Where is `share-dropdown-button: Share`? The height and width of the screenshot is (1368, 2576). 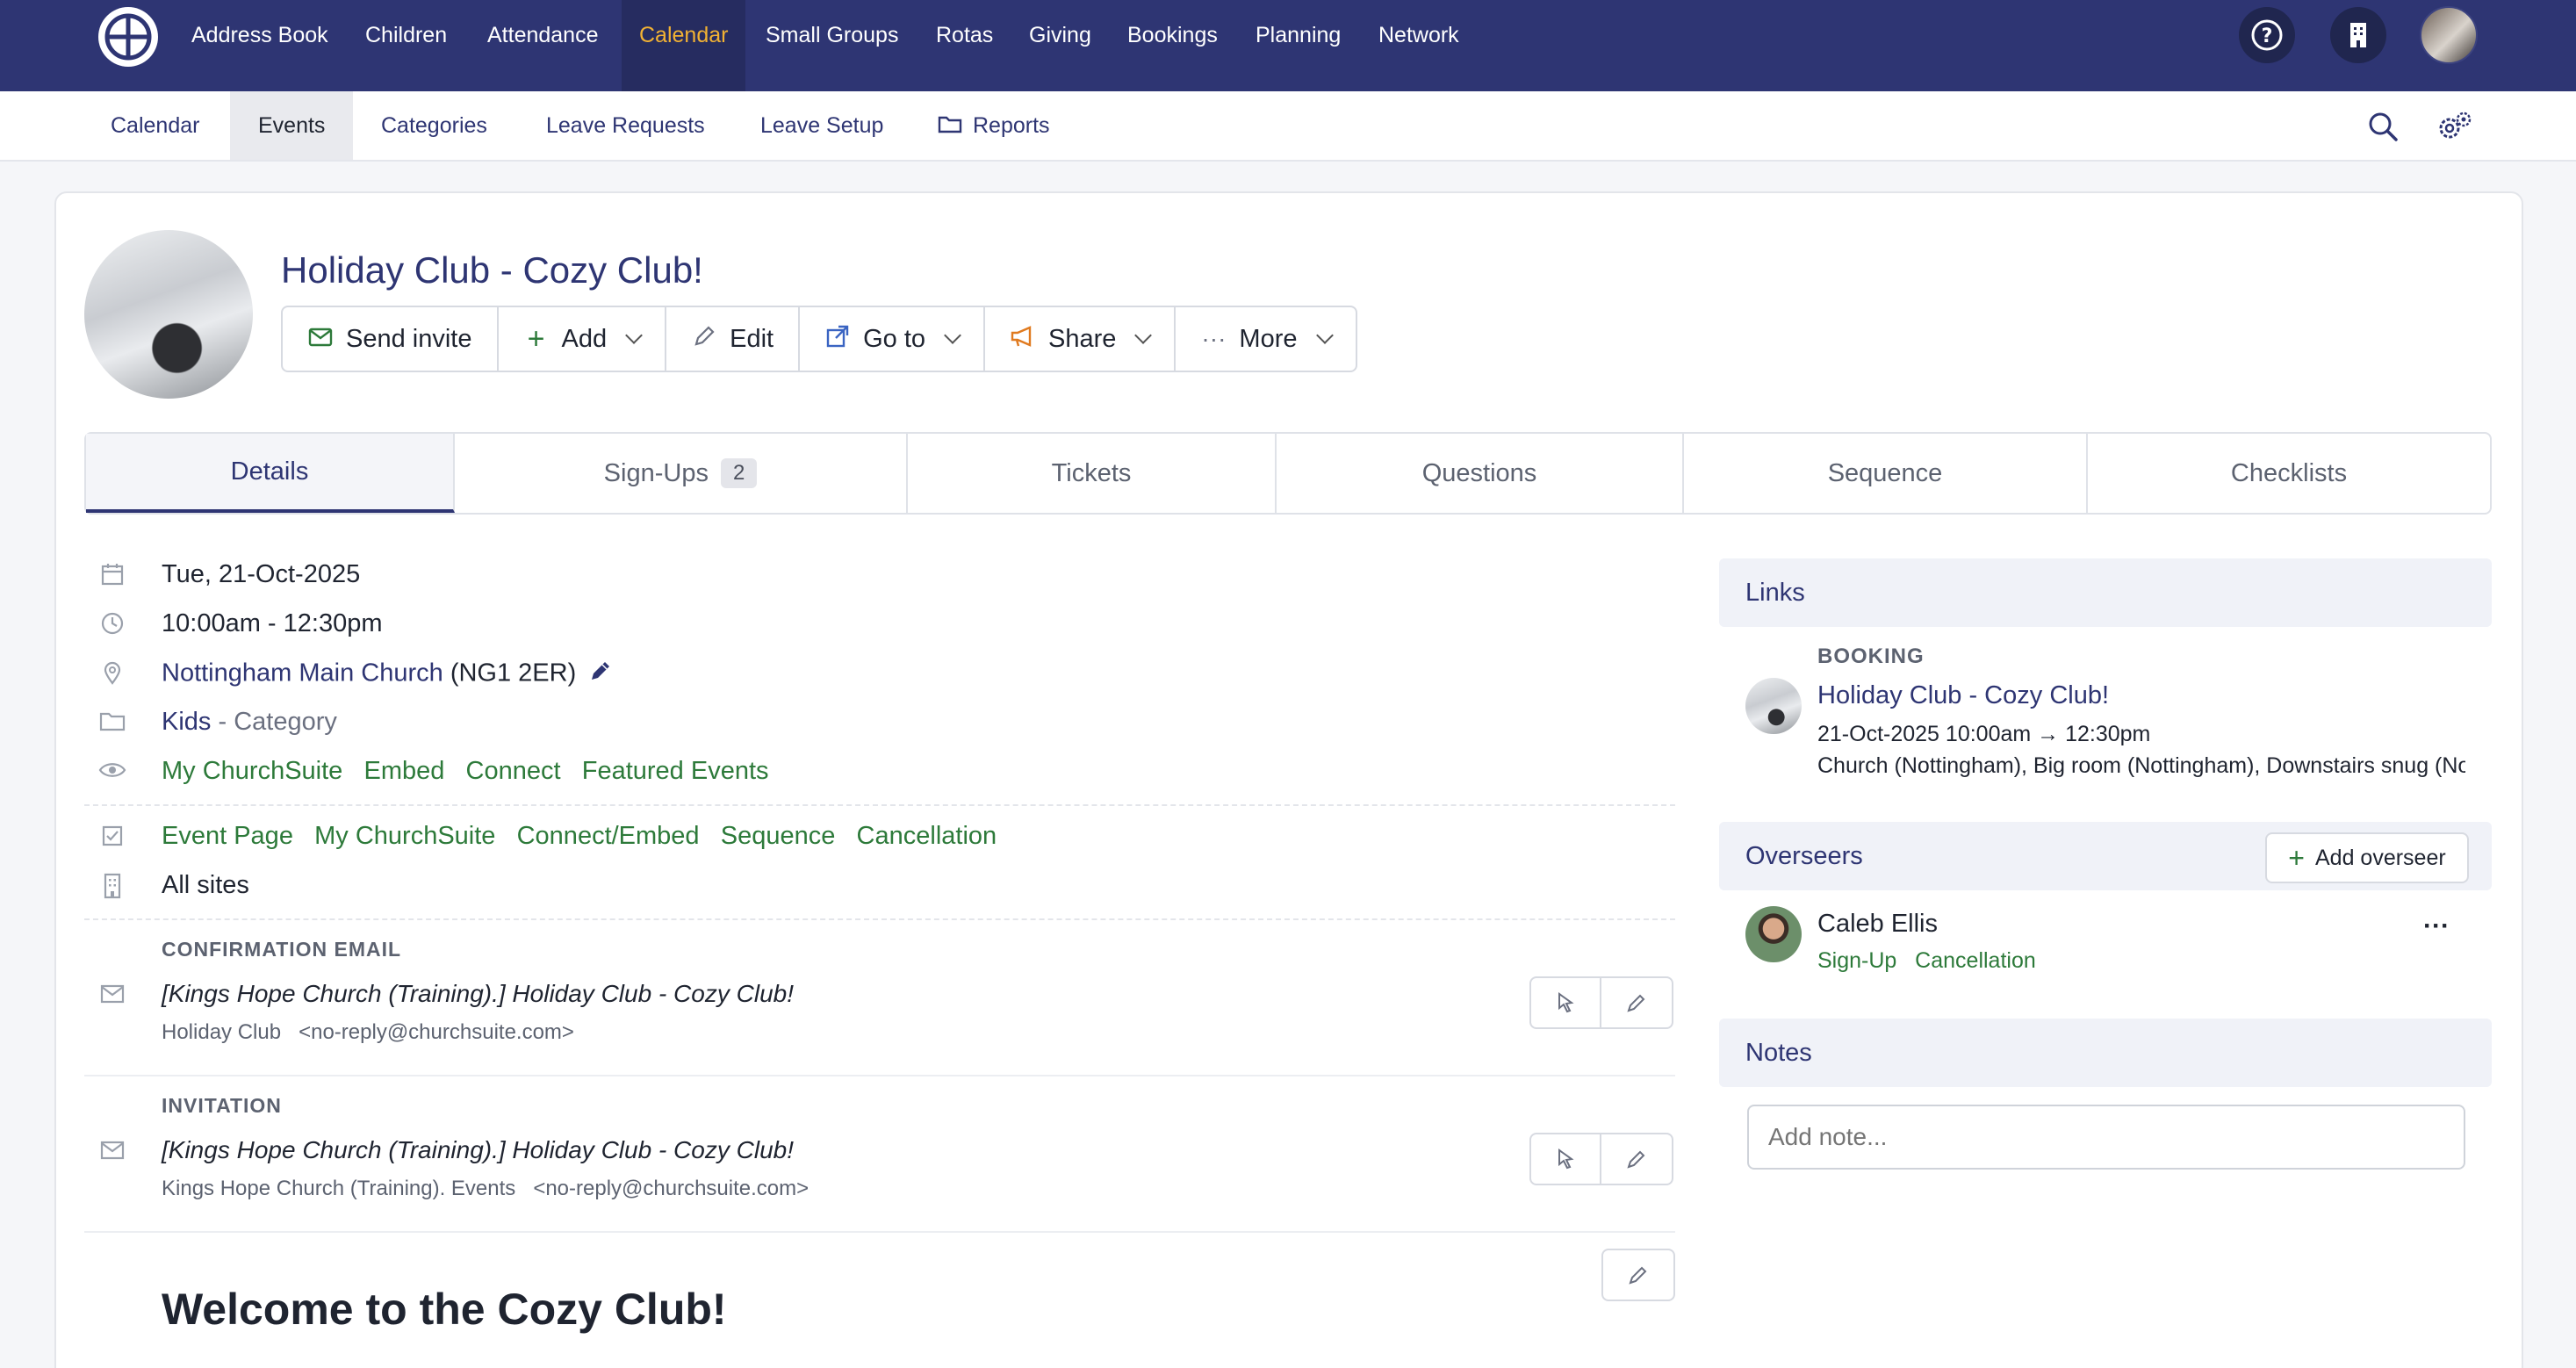 share-dropdown-button: Share is located at coordinates (1080, 339).